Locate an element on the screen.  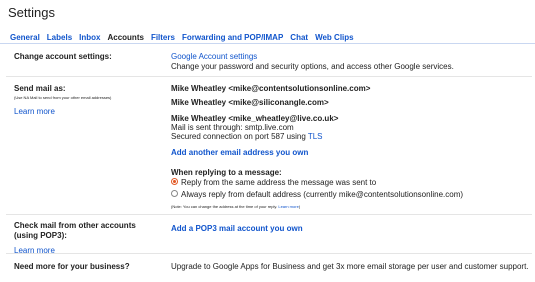
check-mail-label-line1: Check mail from other accounts is located at coordinates (75, 225).